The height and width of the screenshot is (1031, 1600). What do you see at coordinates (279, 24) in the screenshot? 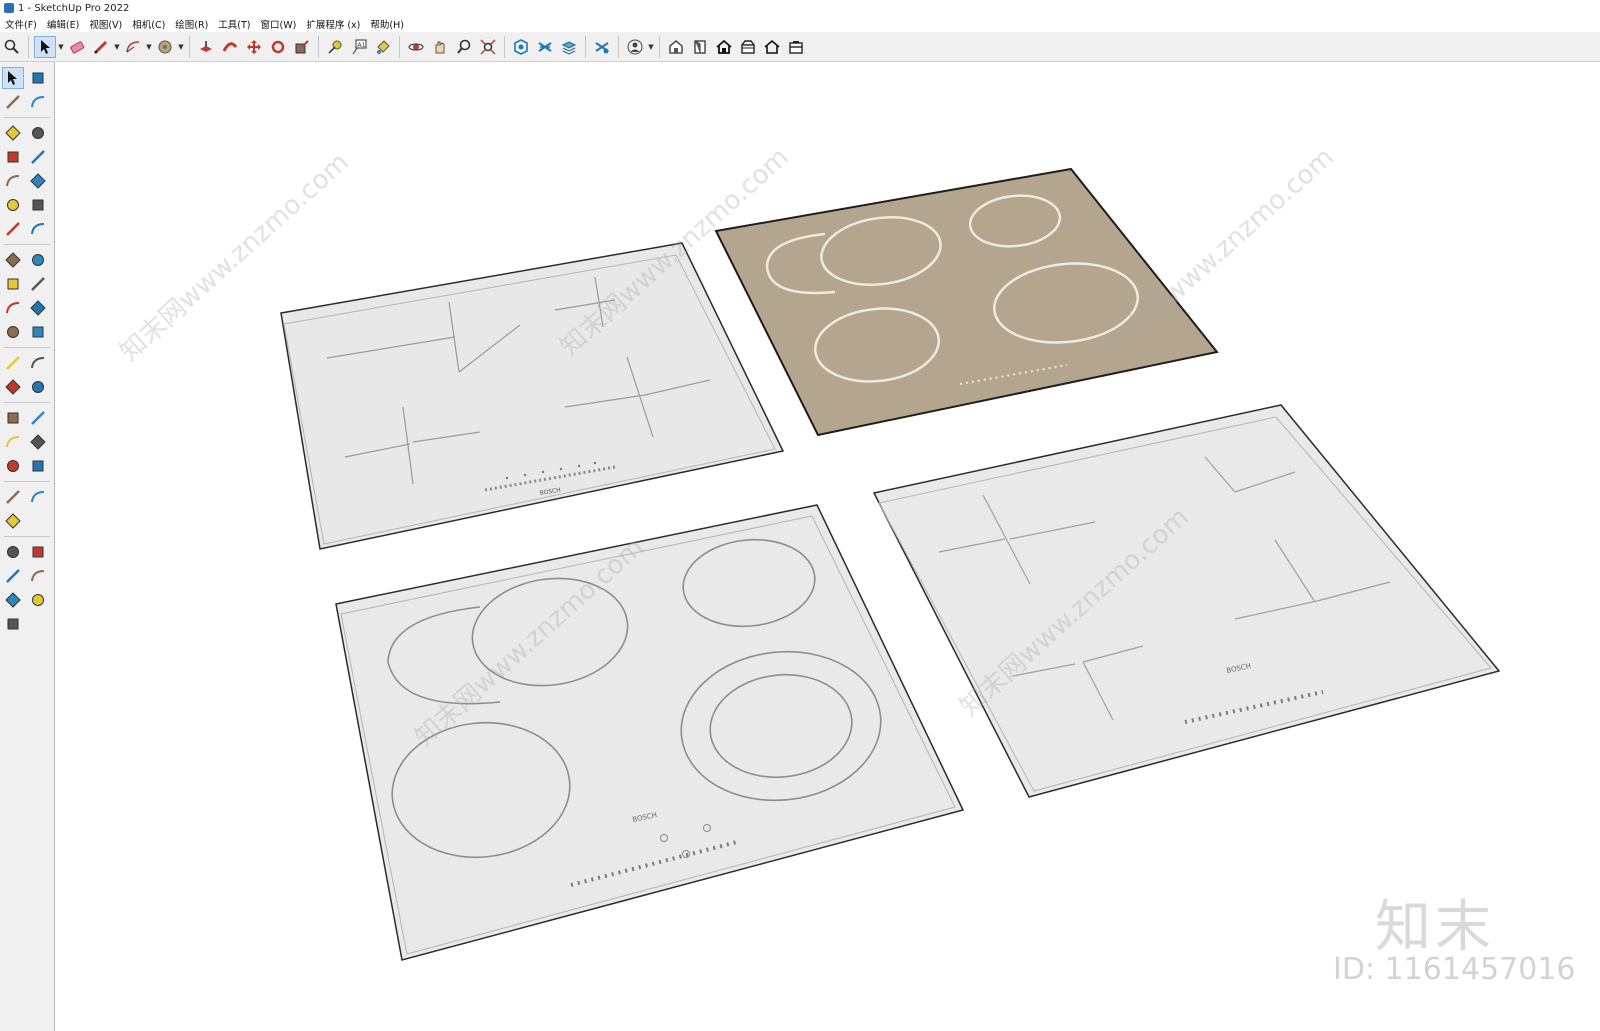
I see `menu-window: 窗口(W)` at bounding box center [279, 24].